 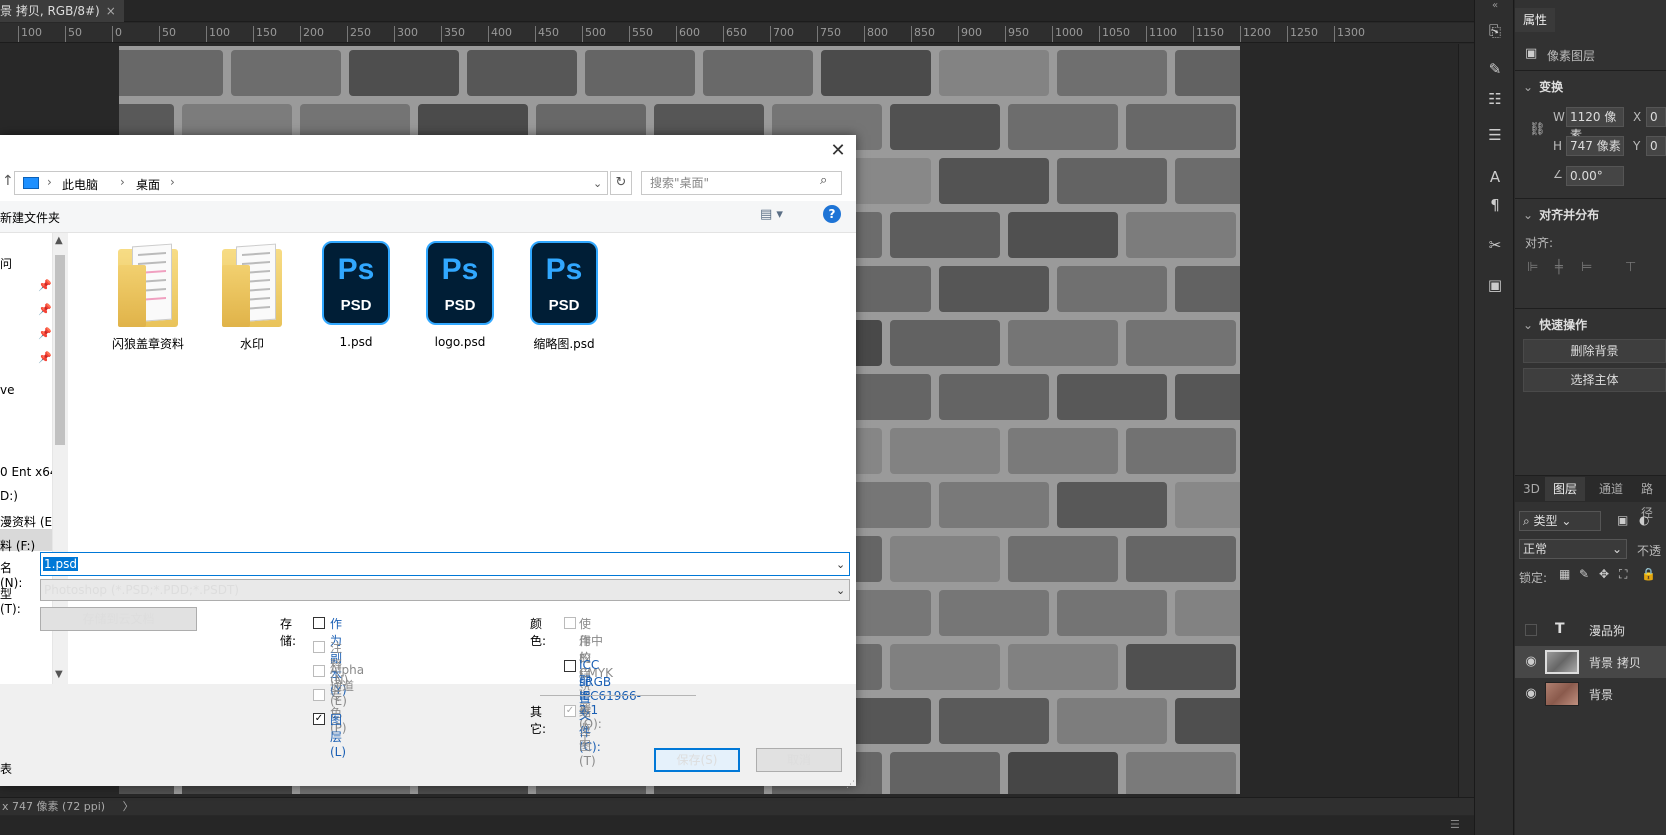 I want to click on paragraph-icon: ¶, so click(x=1495, y=205).